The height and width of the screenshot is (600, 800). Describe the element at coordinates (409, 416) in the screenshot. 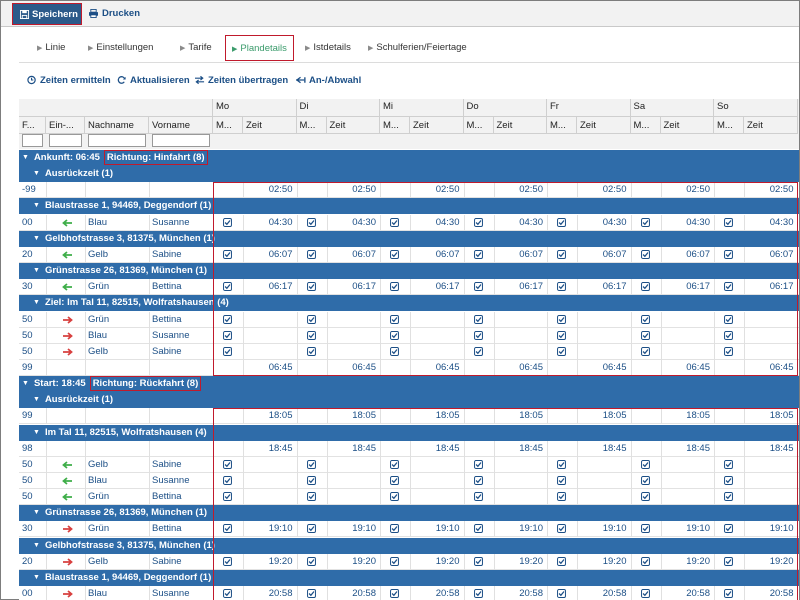

I see `table-row: 99 18:05 18:05 18:05 18:05 18:05 18:05 18:05` at that location.